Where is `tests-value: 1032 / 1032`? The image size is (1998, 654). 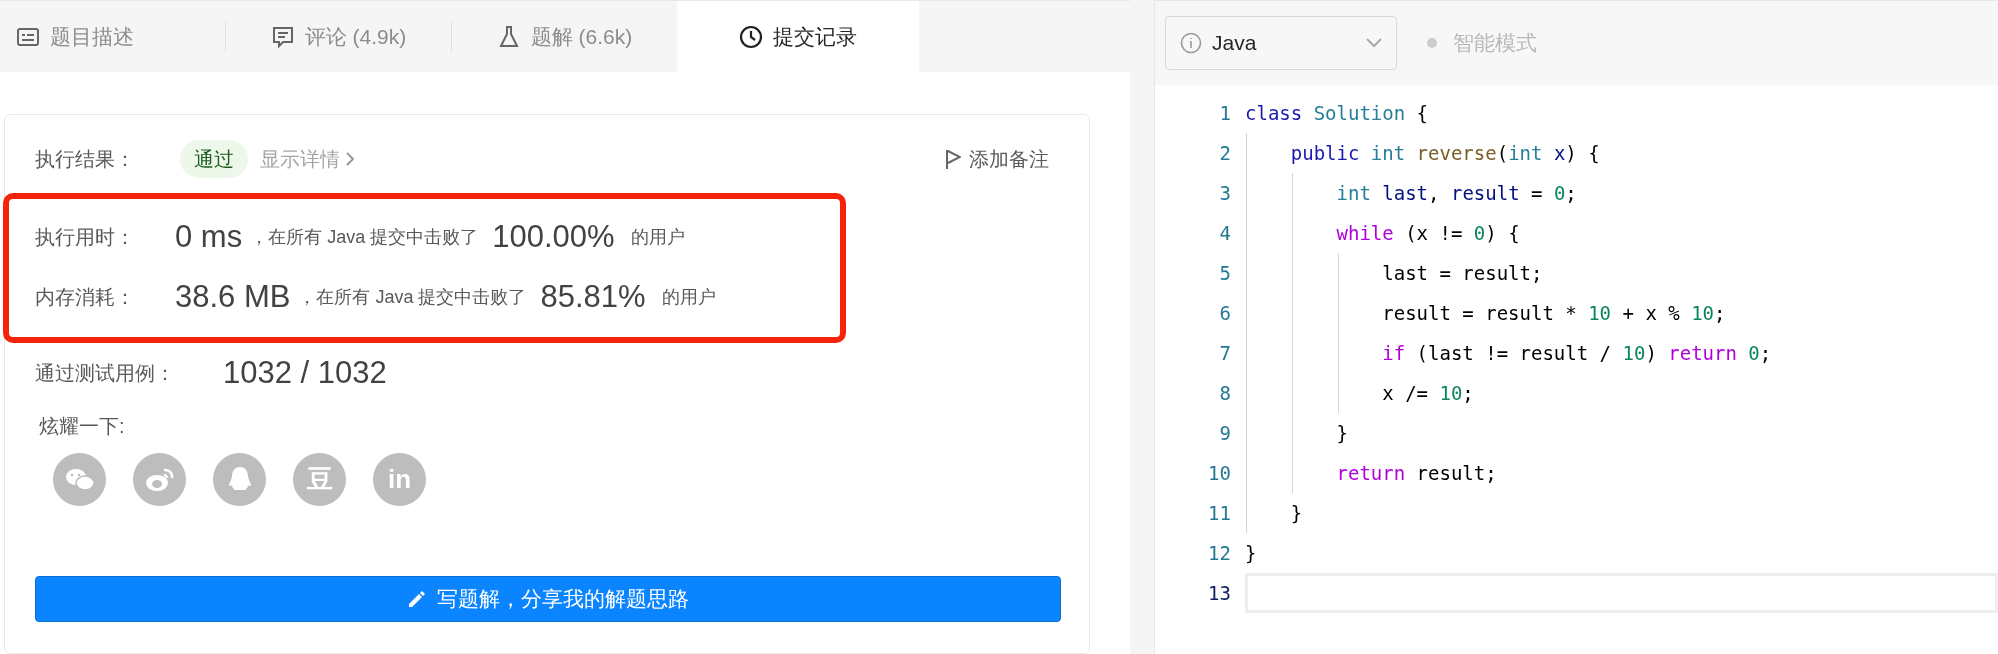
tests-value: 1032 / 1032 is located at coordinates (305, 372).